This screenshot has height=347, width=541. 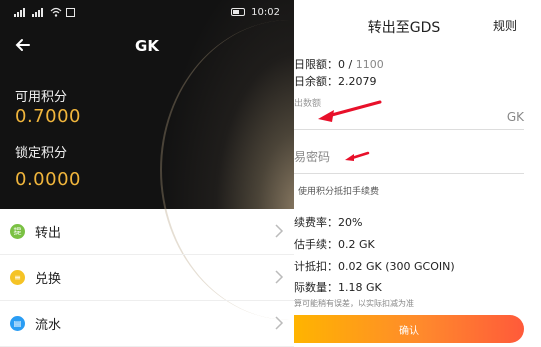 What do you see at coordinates (48, 116) in the screenshot?
I see `available-points-value: 0.7000` at bounding box center [48, 116].